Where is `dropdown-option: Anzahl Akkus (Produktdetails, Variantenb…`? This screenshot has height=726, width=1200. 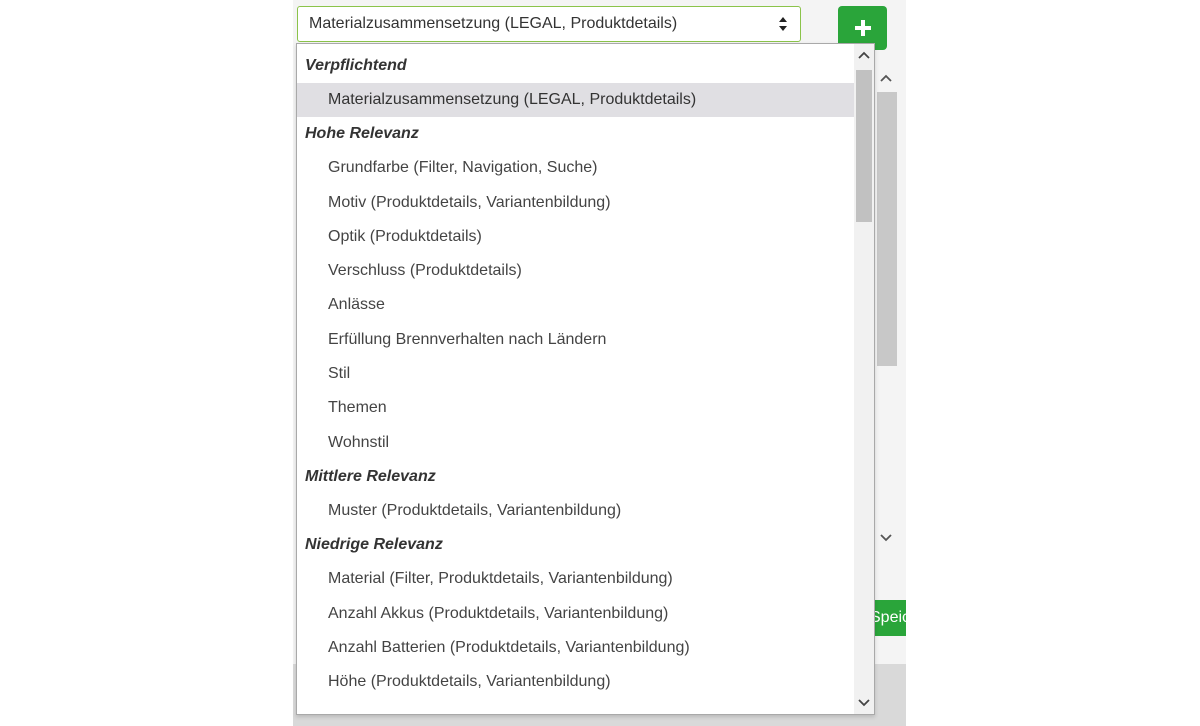 dropdown-option: Anzahl Akkus (Produktdetails, Variantenb… is located at coordinates (576, 614).